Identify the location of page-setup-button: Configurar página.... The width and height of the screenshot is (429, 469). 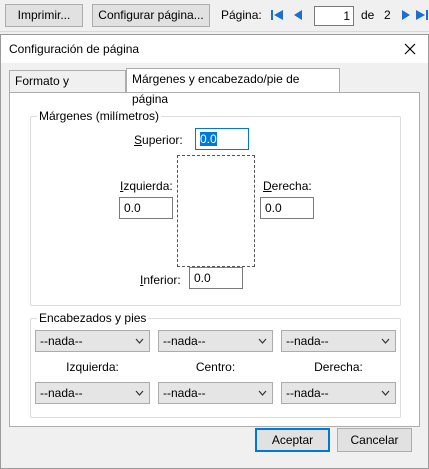
(151, 15).